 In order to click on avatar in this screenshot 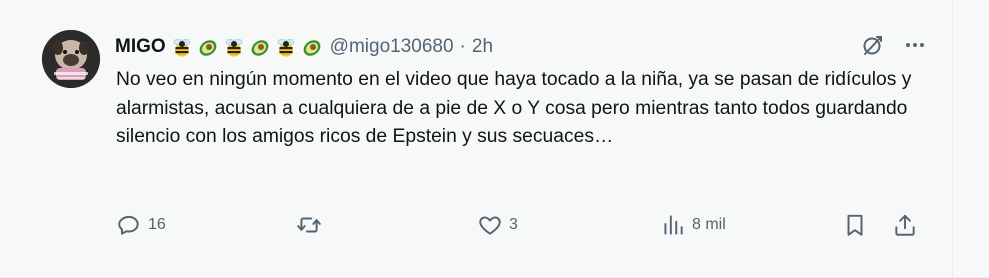, I will do `click(71, 59)`.